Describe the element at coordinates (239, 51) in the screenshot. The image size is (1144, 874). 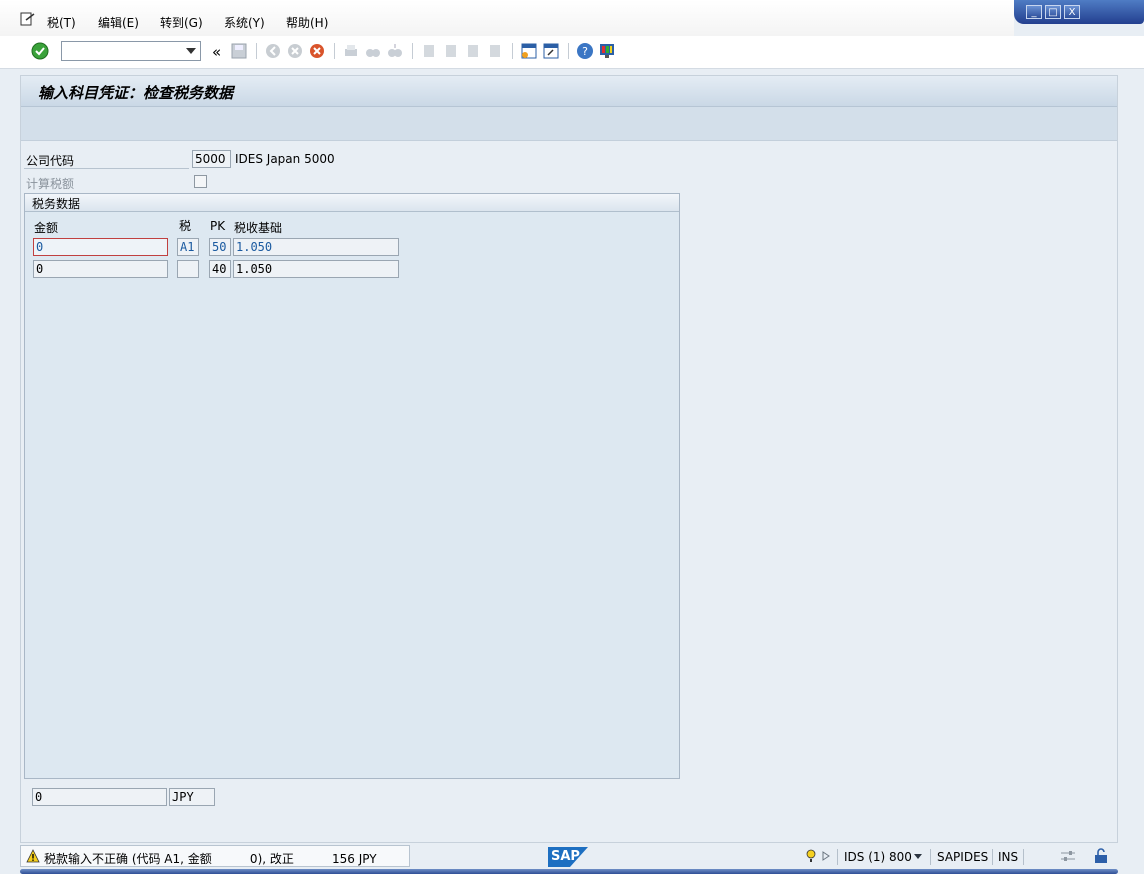
I see `save-icon` at that location.